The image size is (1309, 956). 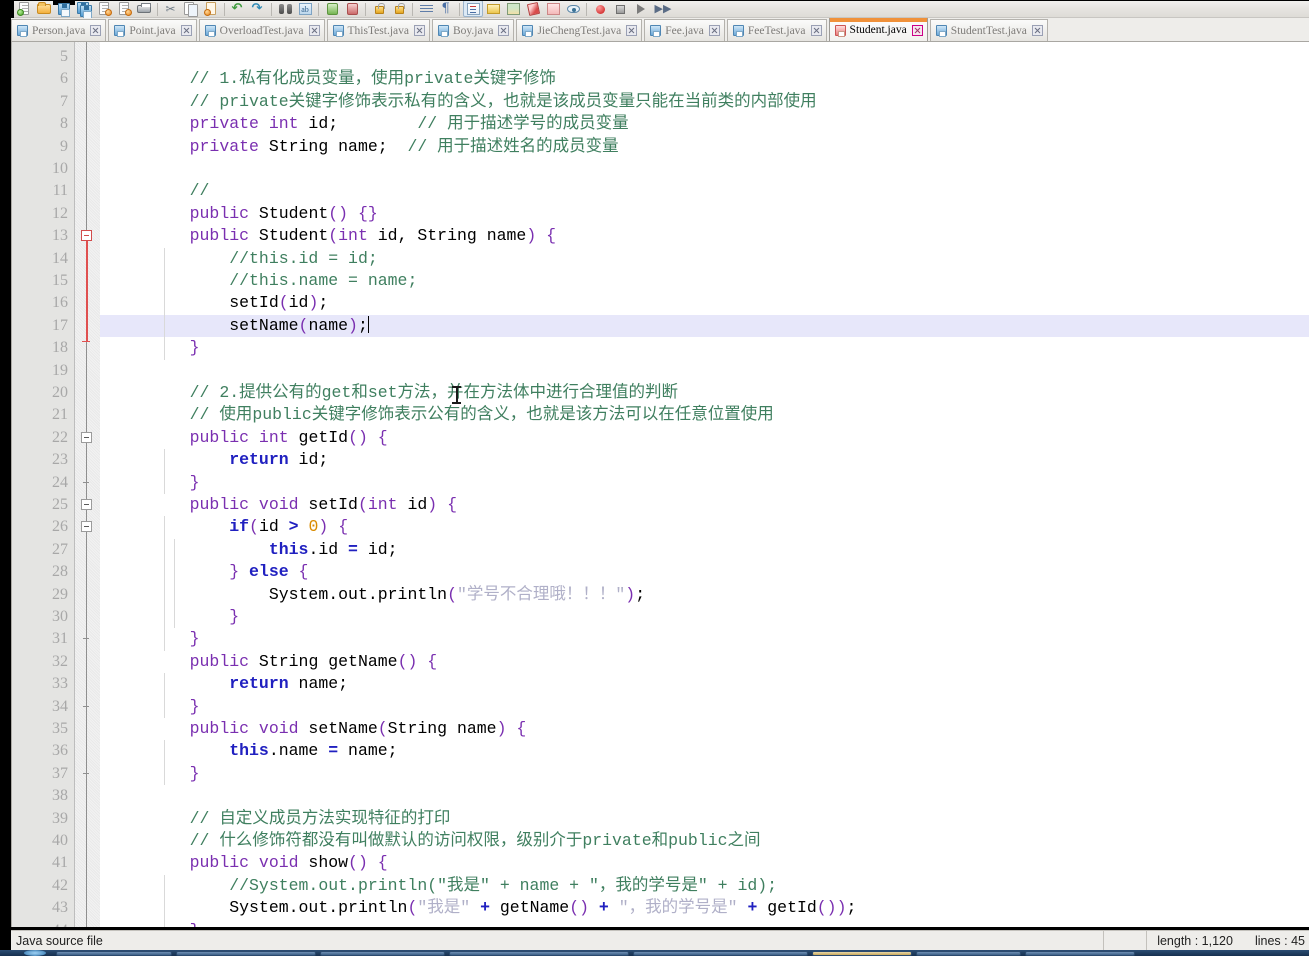 I want to click on code-line: return id;, so click(x=704, y=460).